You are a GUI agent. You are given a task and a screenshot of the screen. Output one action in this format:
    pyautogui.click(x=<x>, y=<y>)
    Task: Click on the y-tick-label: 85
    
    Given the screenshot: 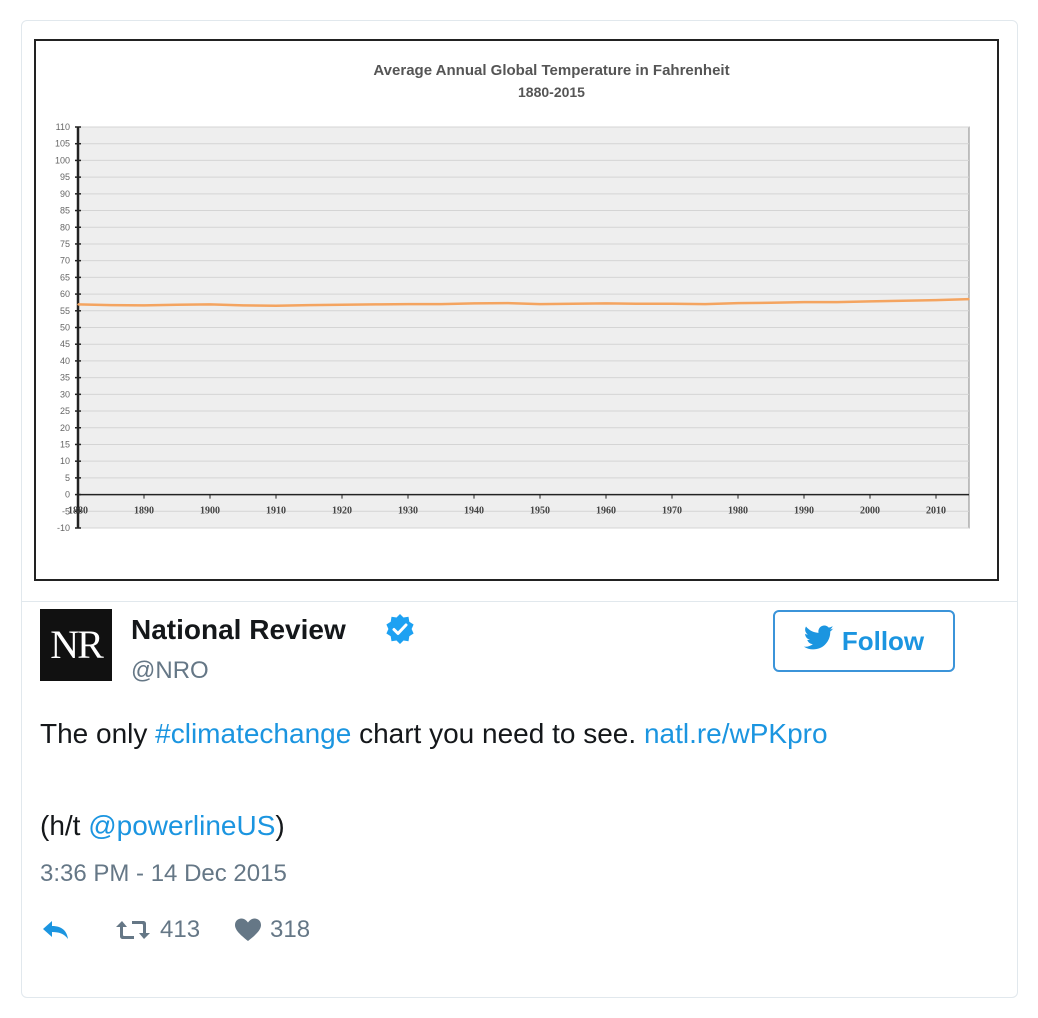 What is the action you would take?
    pyautogui.click(x=65, y=211)
    